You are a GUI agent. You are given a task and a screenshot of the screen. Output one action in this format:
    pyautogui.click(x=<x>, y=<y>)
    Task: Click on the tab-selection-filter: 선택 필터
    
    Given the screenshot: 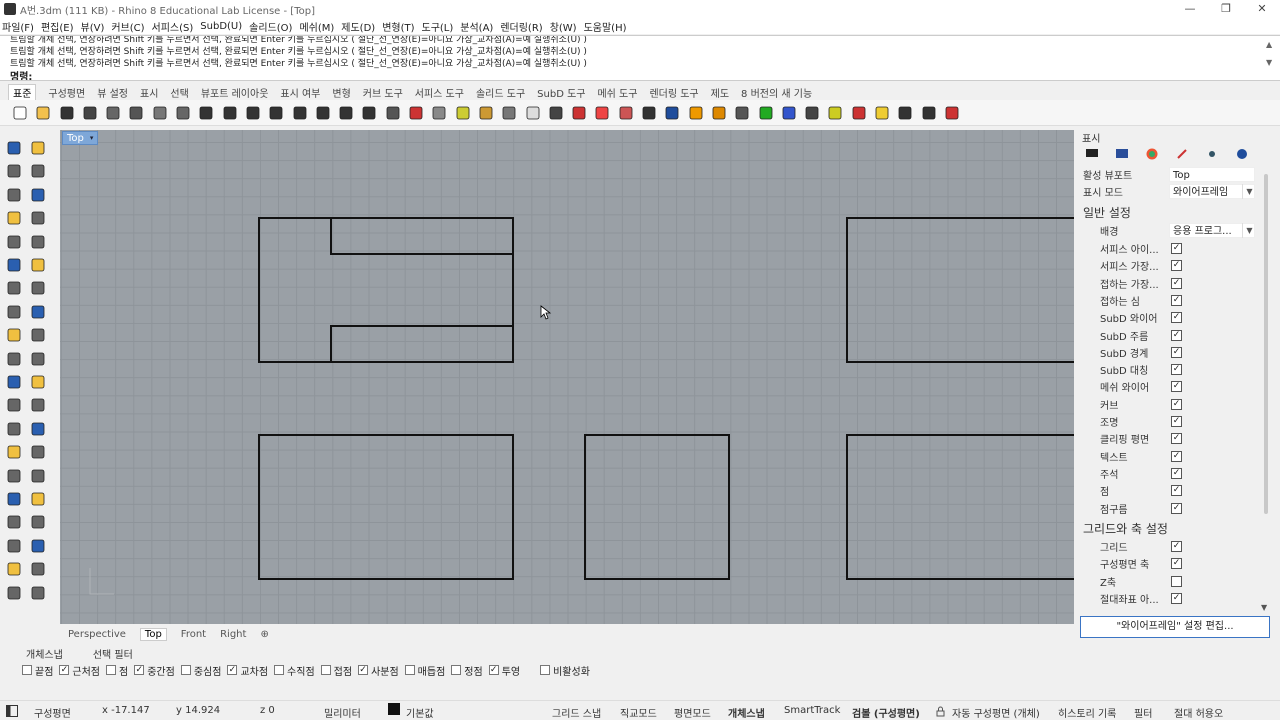 What is the action you would take?
    pyautogui.click(x=113, y=653)
    